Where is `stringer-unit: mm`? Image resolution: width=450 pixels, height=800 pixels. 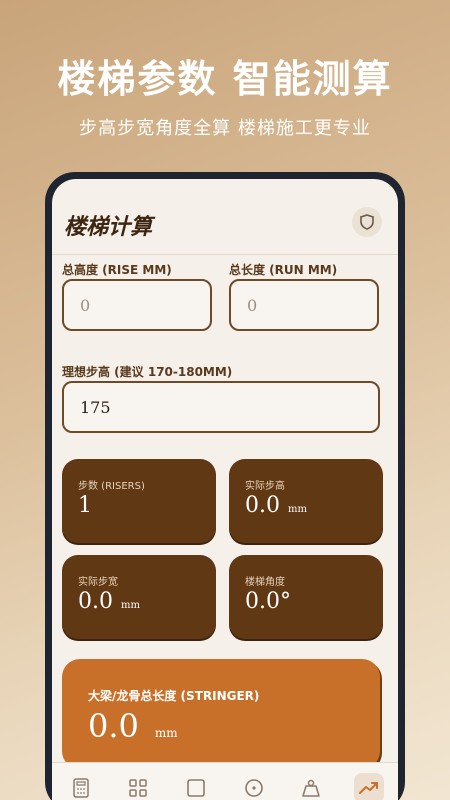 stringer-unit: mm is located at coordinates (166, 733).